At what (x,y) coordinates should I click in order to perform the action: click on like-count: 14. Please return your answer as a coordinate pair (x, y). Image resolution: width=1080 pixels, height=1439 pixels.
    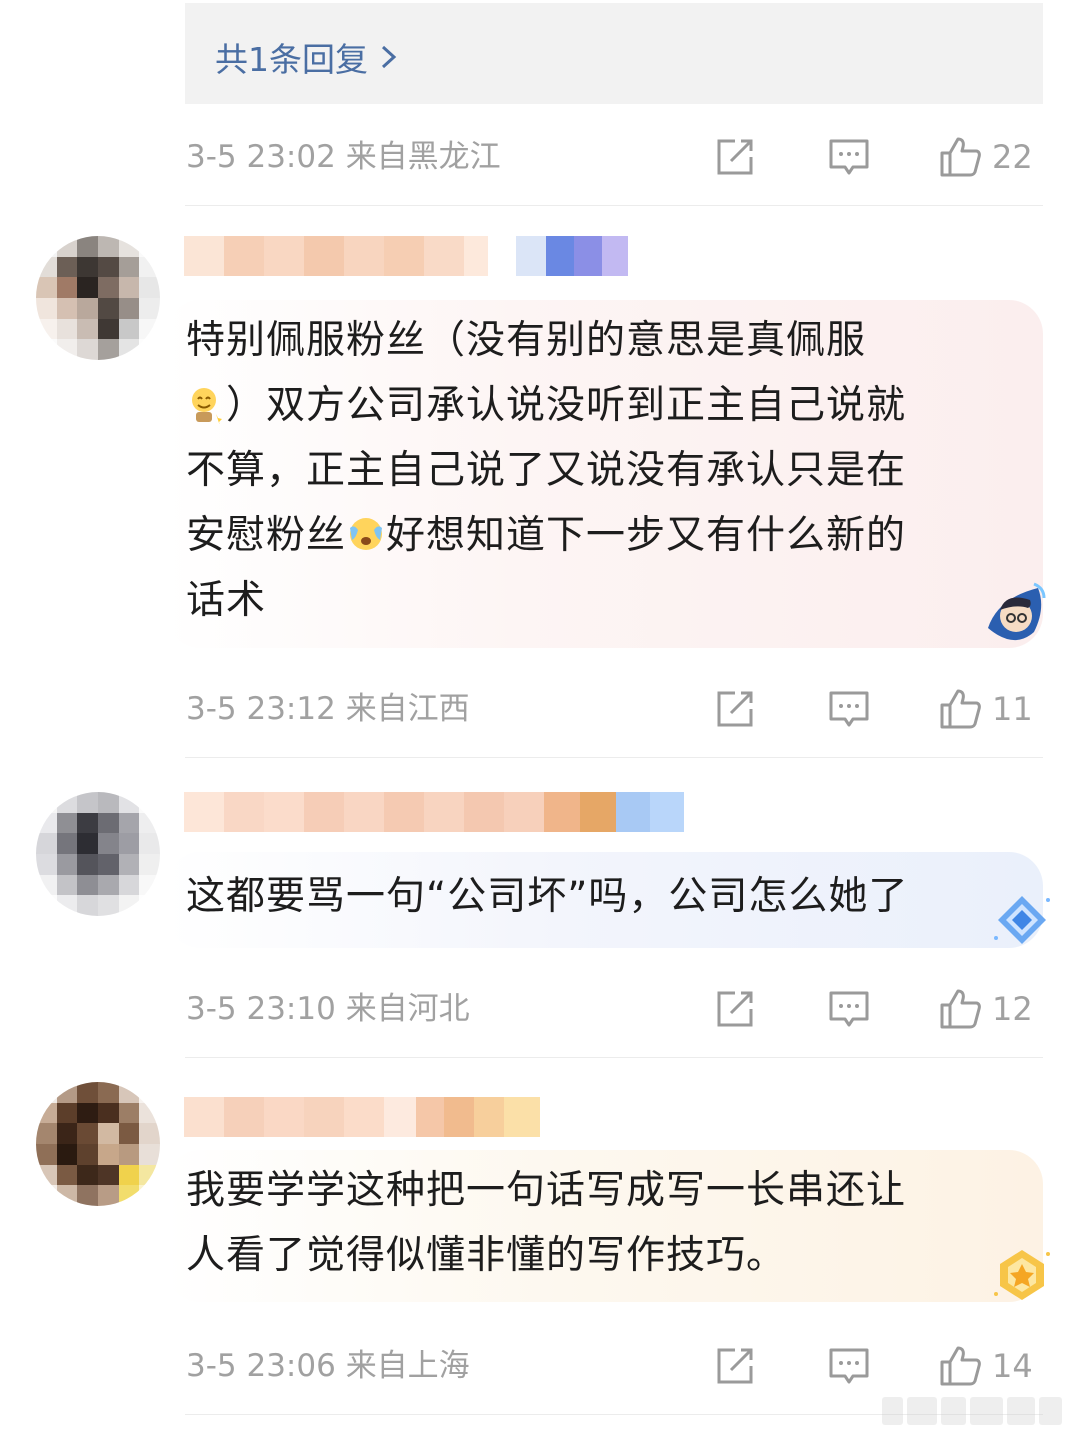
    Looking at the image, I should click on (1012, 1366).